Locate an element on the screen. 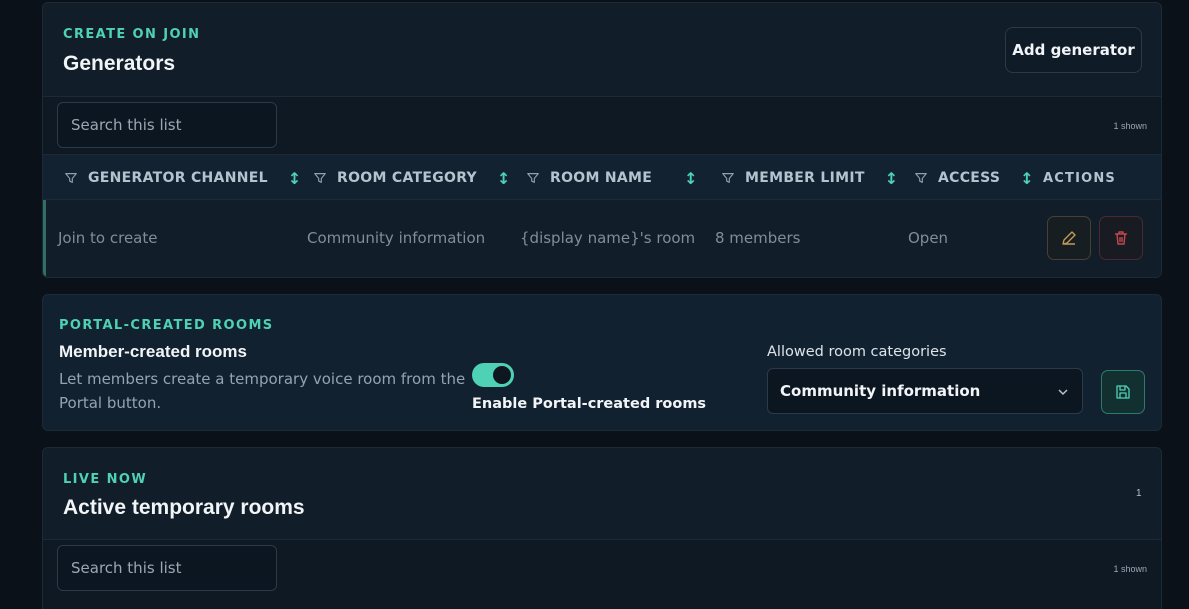 Image resolution: width=1189 pixels, height=609 pixels. cell-generator-channel: Join to create is located at coordinates (108, 238).